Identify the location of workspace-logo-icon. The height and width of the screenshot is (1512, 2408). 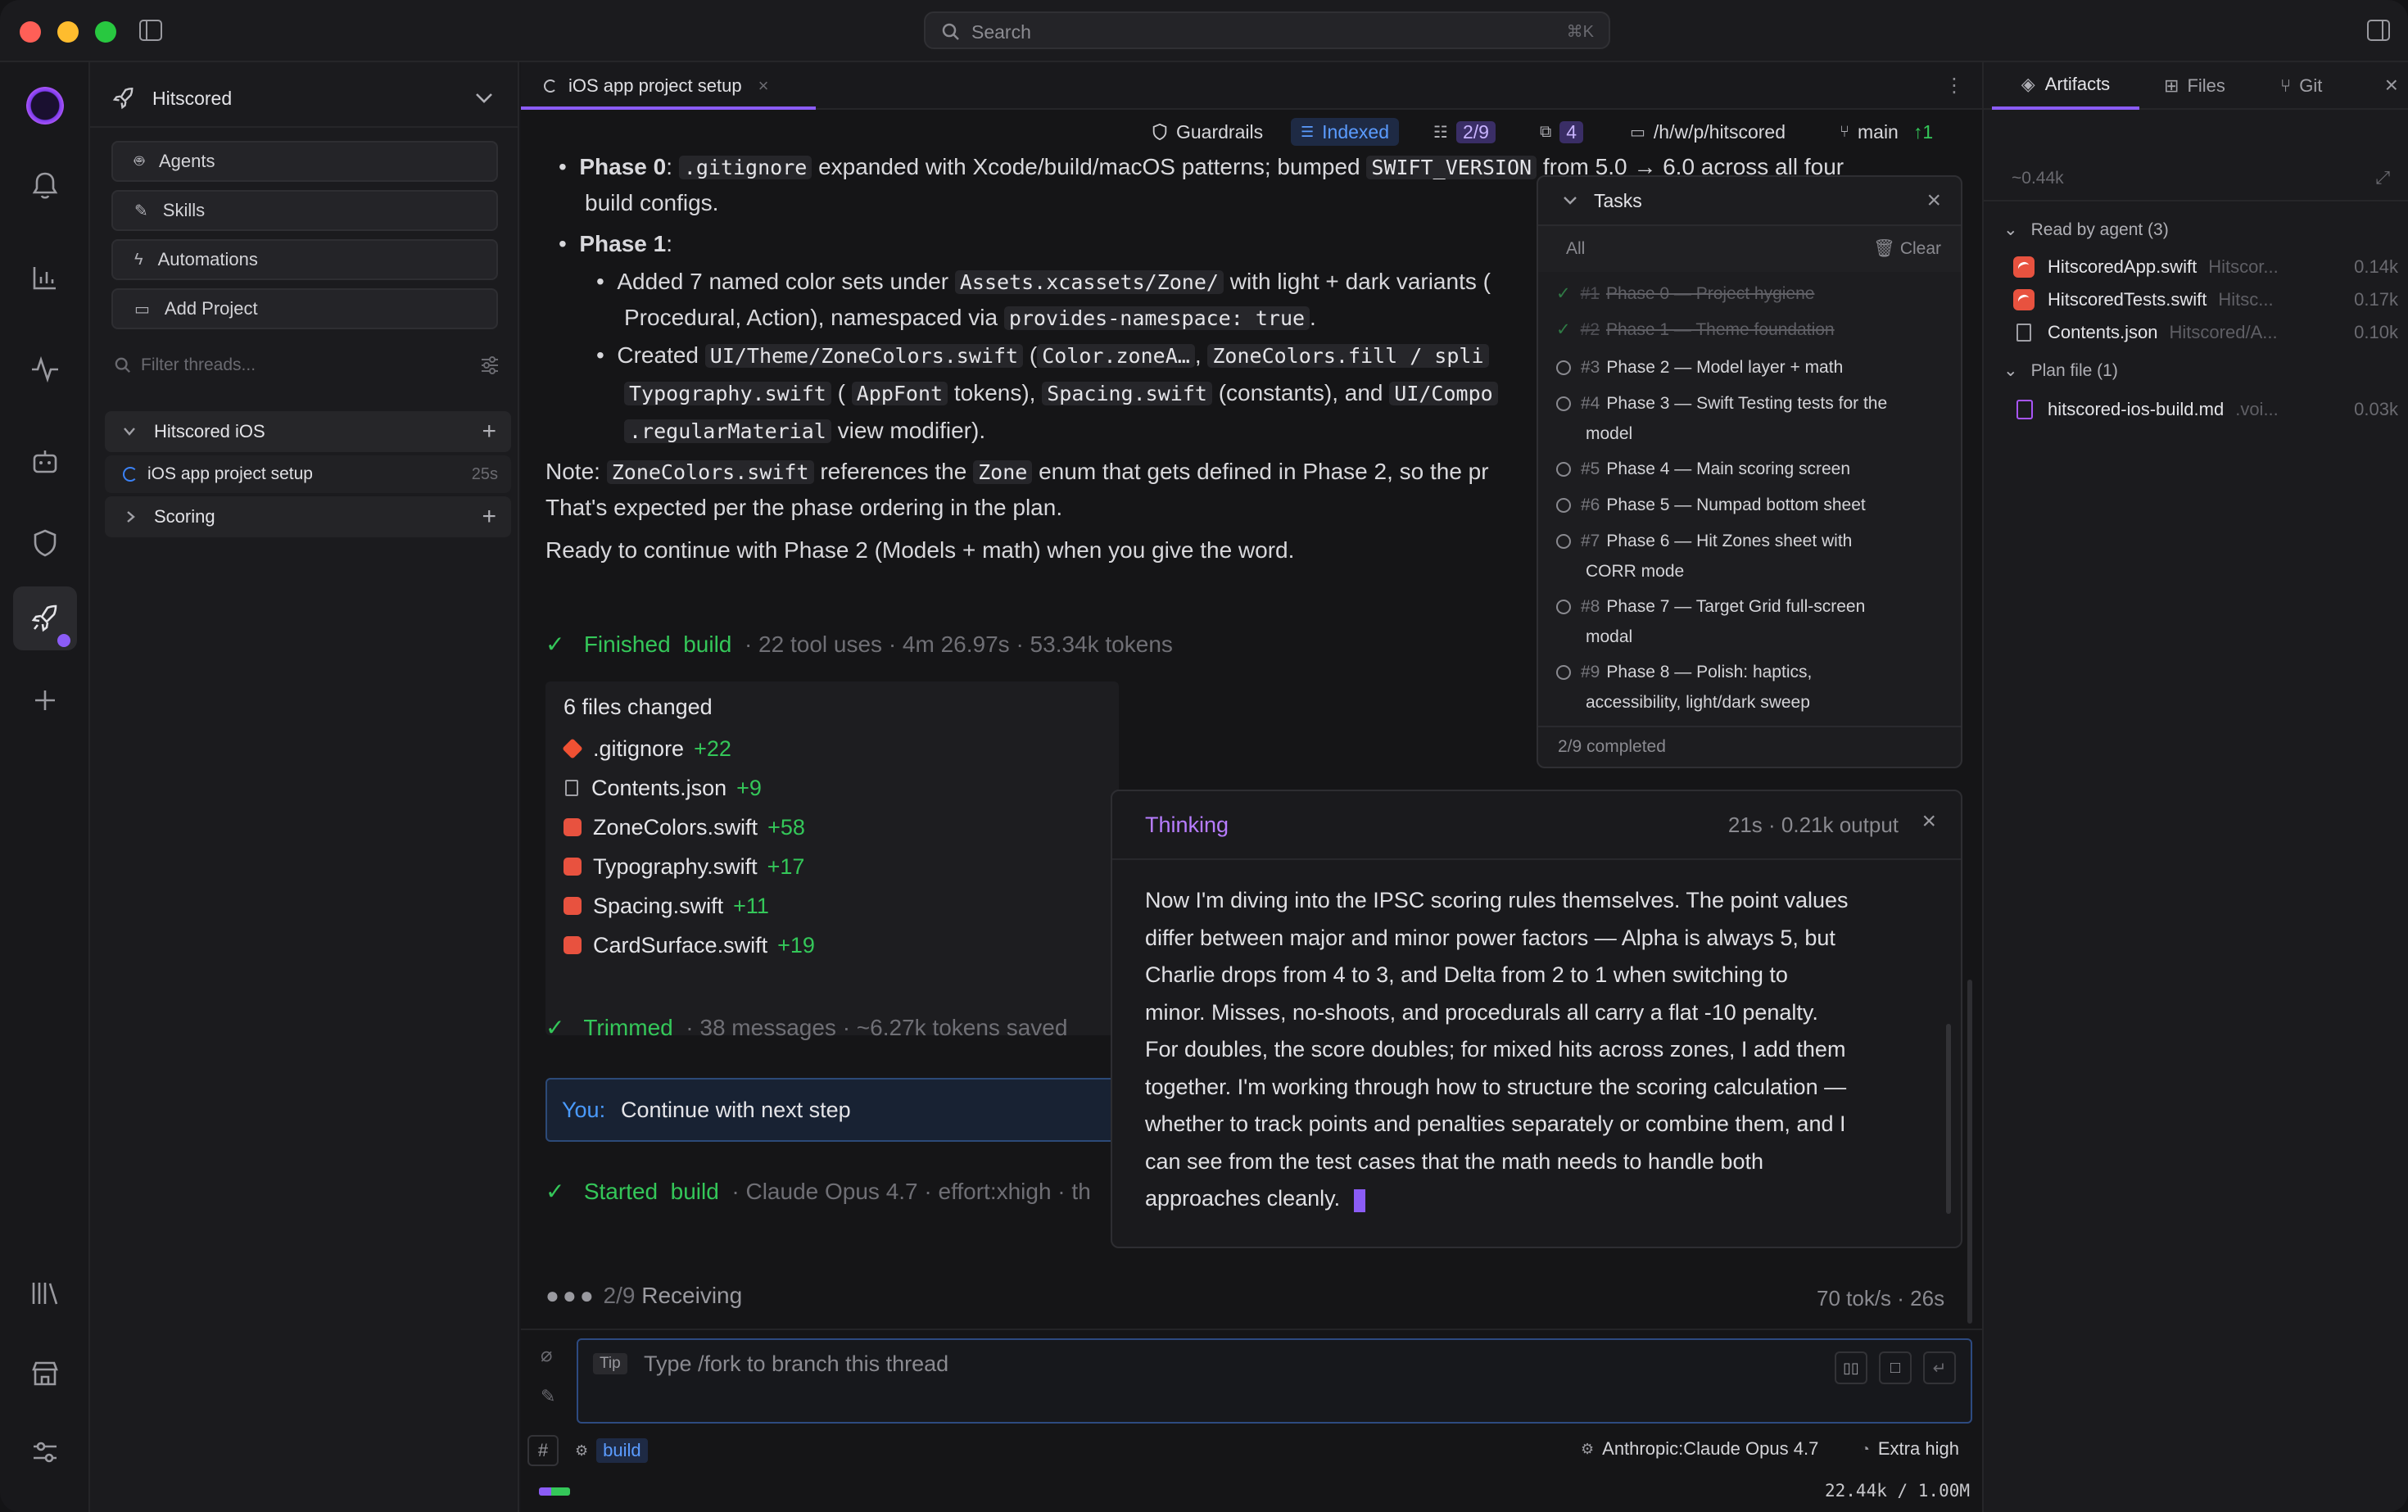
(45, 105).